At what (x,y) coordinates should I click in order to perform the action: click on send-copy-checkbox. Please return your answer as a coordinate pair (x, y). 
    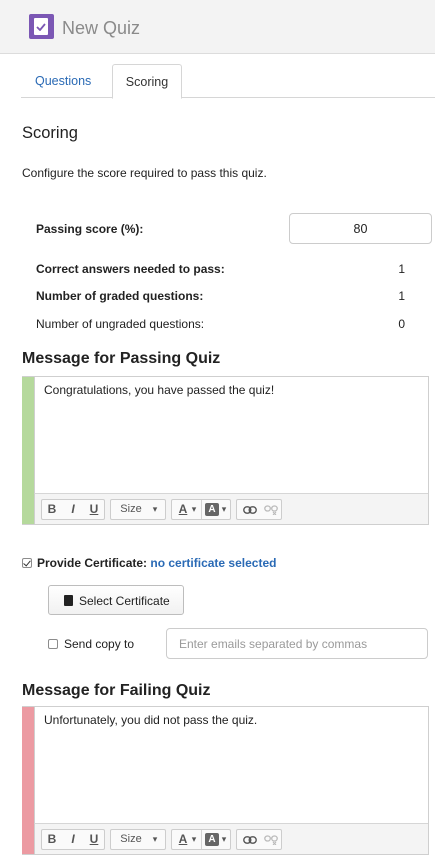
    Looking at the image, I should click on (53, 644).